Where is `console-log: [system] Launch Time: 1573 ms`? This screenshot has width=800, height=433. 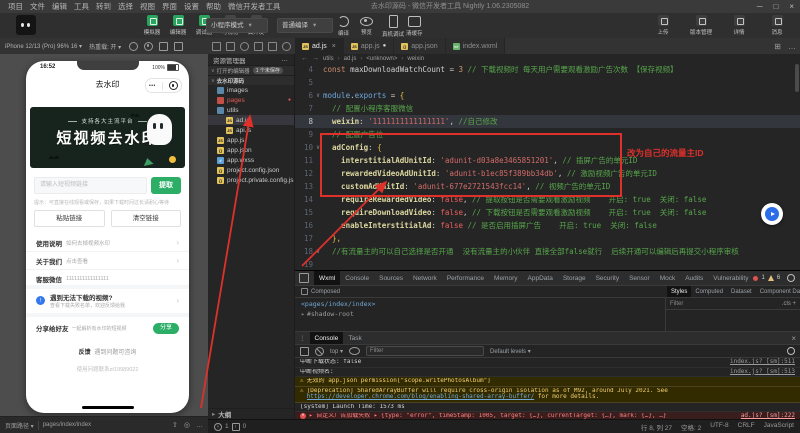 console-log: [system] Launch Time: 1573 ms is located at coordinates (547, 407).